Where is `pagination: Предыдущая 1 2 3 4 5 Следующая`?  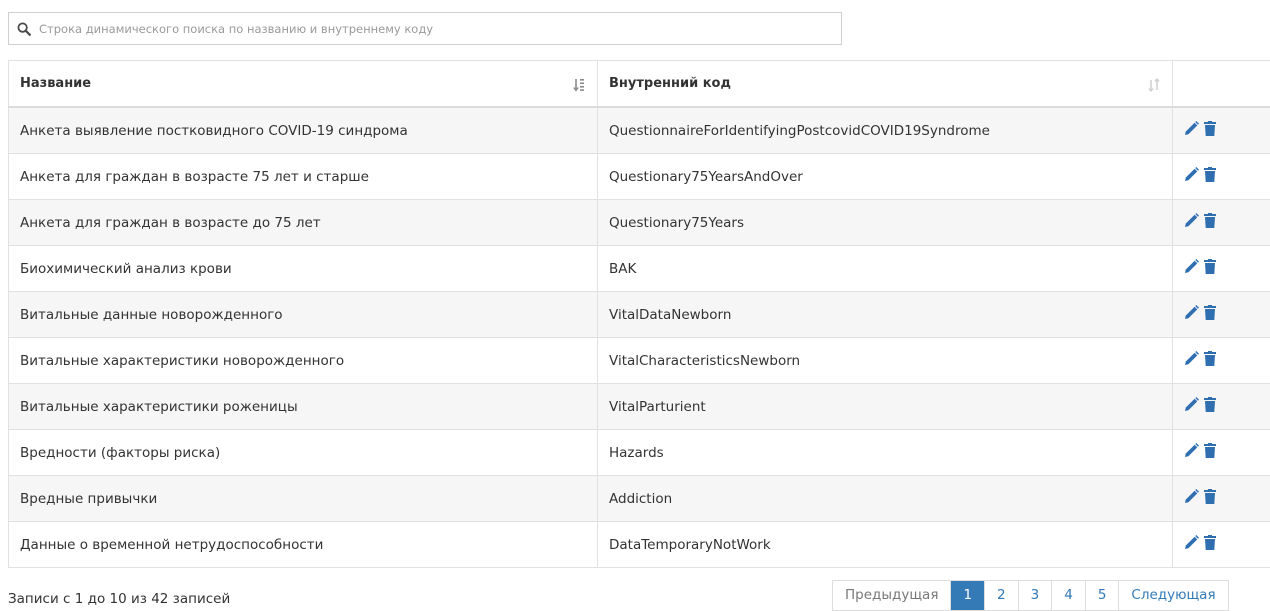
pagination: Предыдущая 1 2 3 4 5 Следующая is located at coordinates (1030, 595).